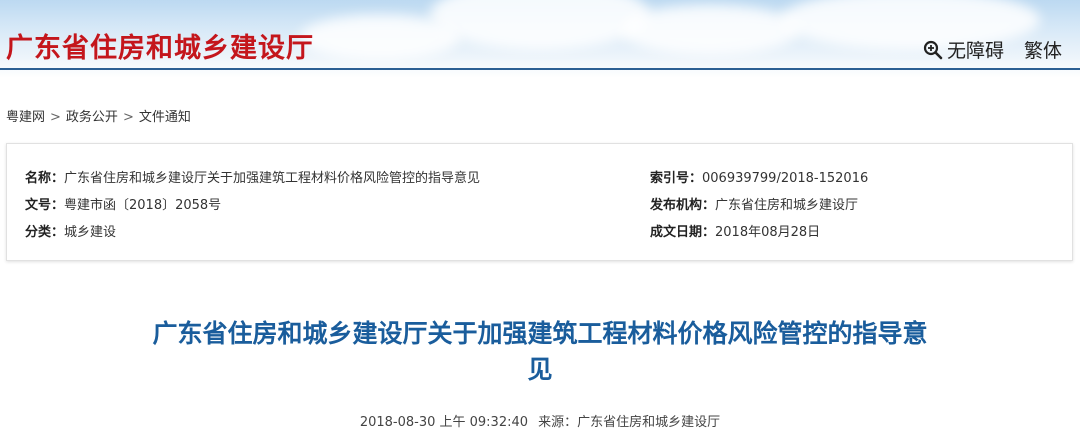 The height and width of the screenshot is (434, 1080). Describe the element at coordinates (540, 333) in the screenshot. I see `article-title-line1: 广东省住房和城乡建设厅关于加强建筑工程材料价格风险管控的指导意` at that location.